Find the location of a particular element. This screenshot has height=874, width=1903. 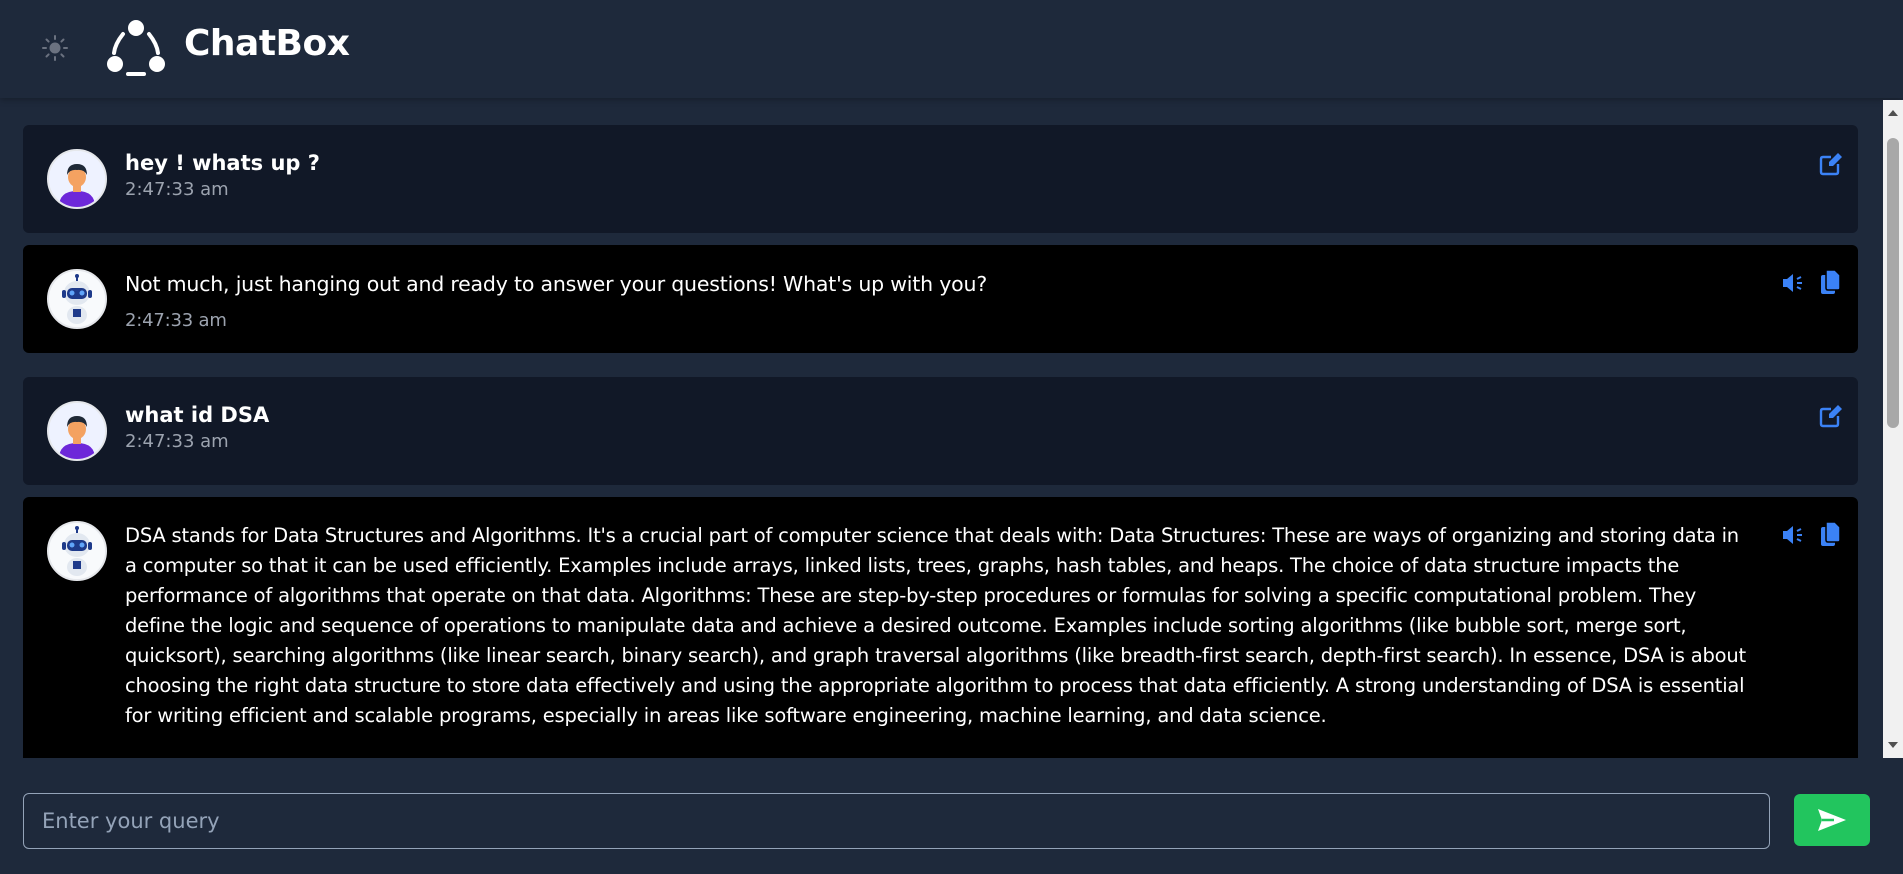

input-bar is located at coordinates (951, 816).